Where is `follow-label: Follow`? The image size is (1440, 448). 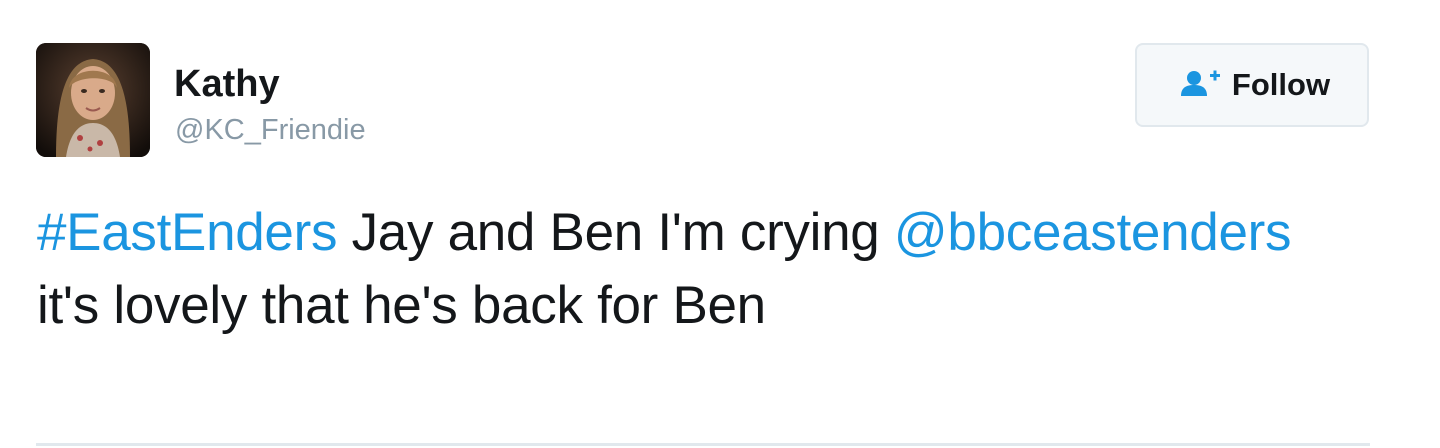
follow-label: Follow is located at coordinates (1281, 84).